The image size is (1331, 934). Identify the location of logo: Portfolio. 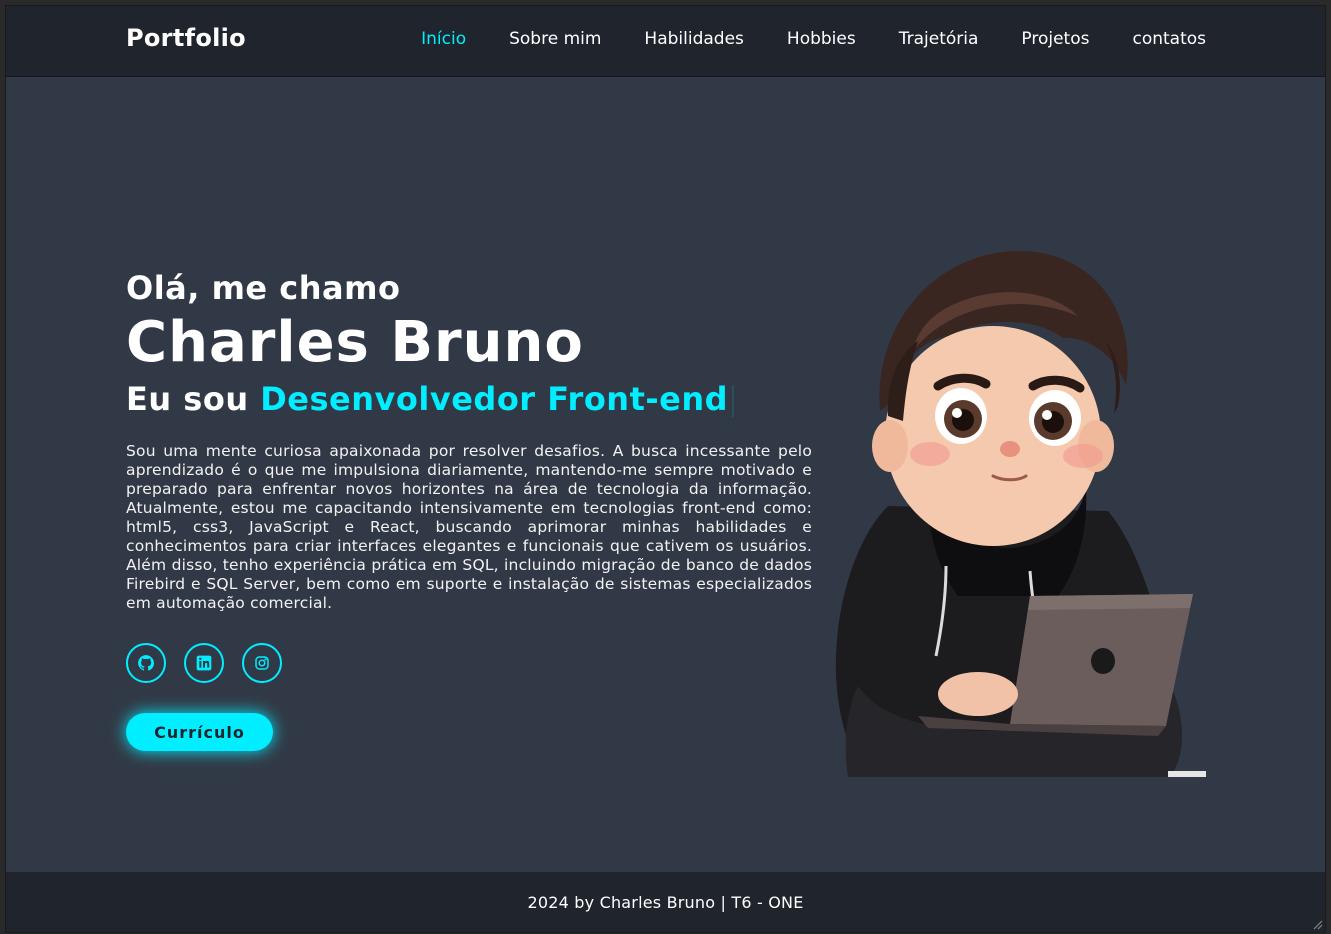
(186, 38).